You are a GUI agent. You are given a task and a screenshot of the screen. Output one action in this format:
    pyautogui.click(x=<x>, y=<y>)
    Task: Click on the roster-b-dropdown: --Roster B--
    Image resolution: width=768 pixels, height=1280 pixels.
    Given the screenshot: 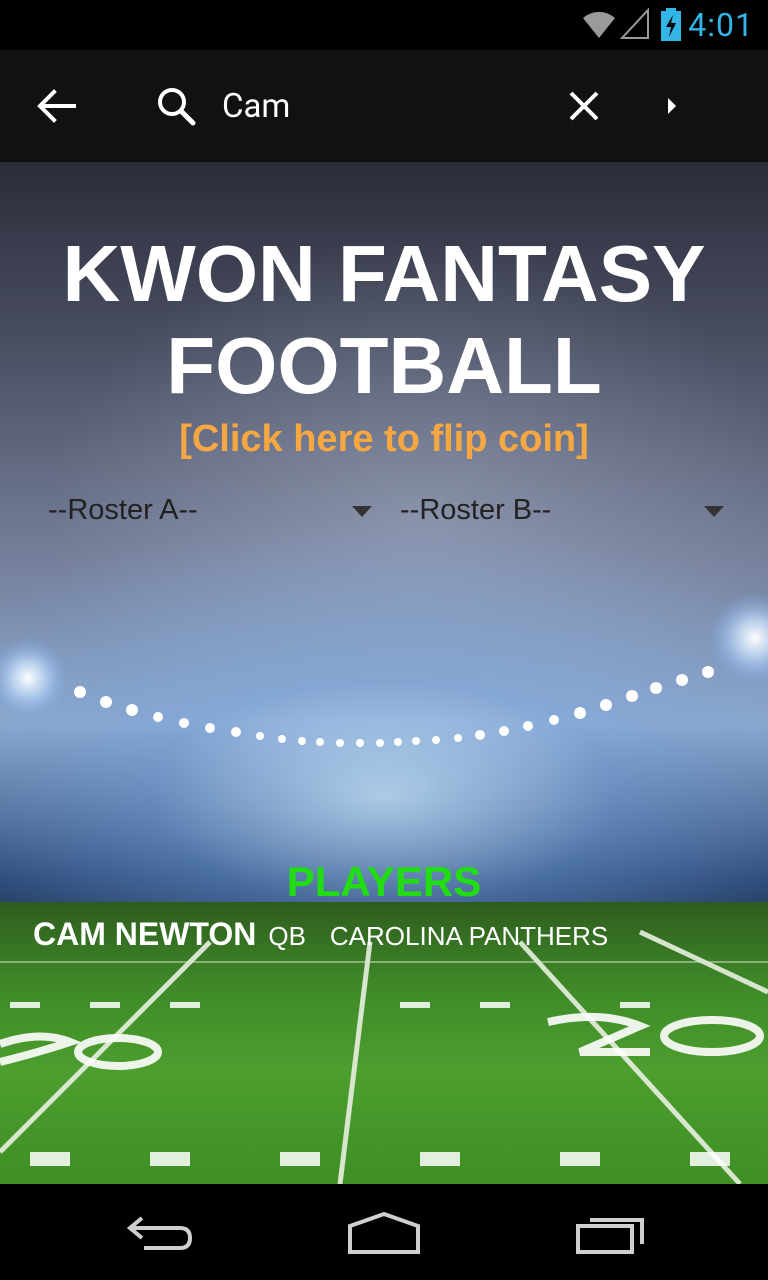 What is the action you would take?
    pyautogui.click(x=565, y=516)
    